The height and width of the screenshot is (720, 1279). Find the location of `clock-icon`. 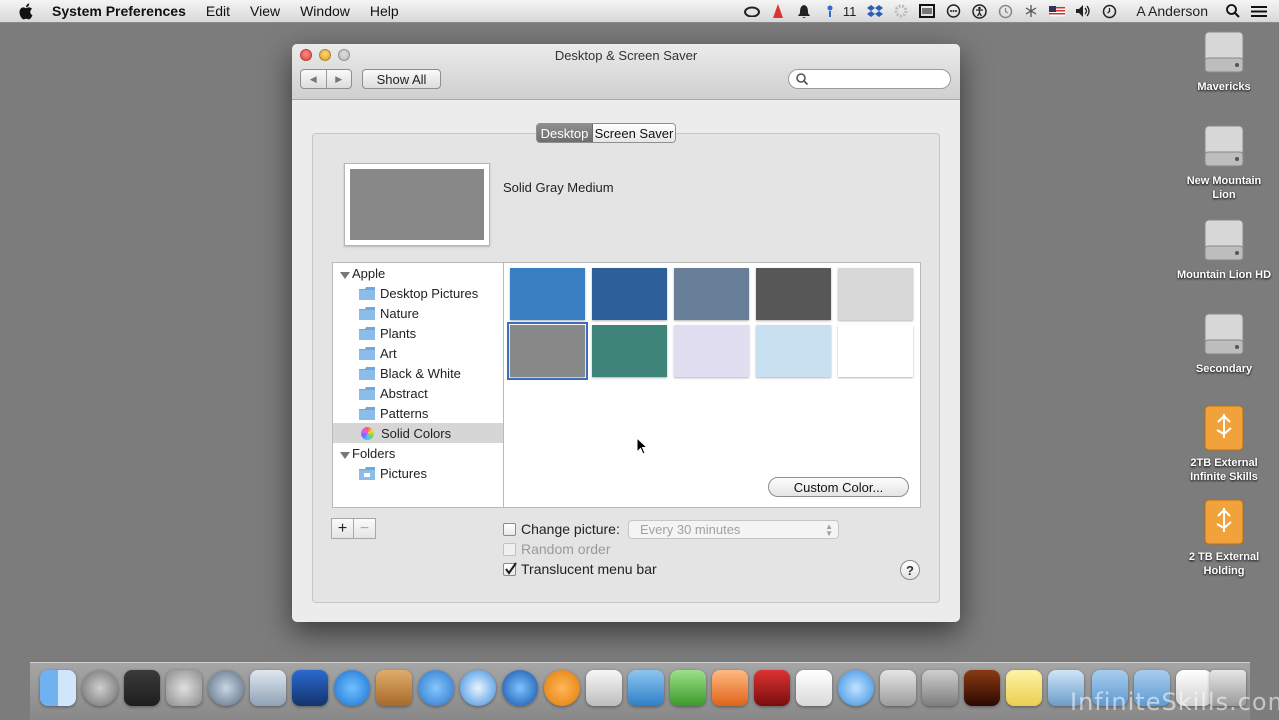

clock-icon is located at coordinates (1109, 11).